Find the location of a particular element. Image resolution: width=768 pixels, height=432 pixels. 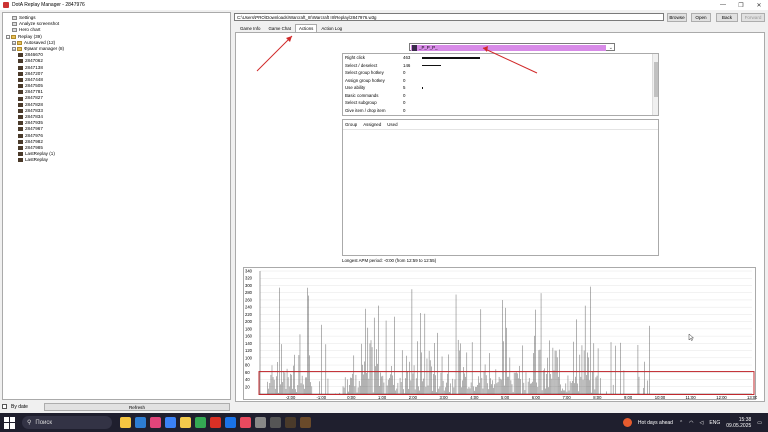

youtube-icon is located at coordinates (215, 422).